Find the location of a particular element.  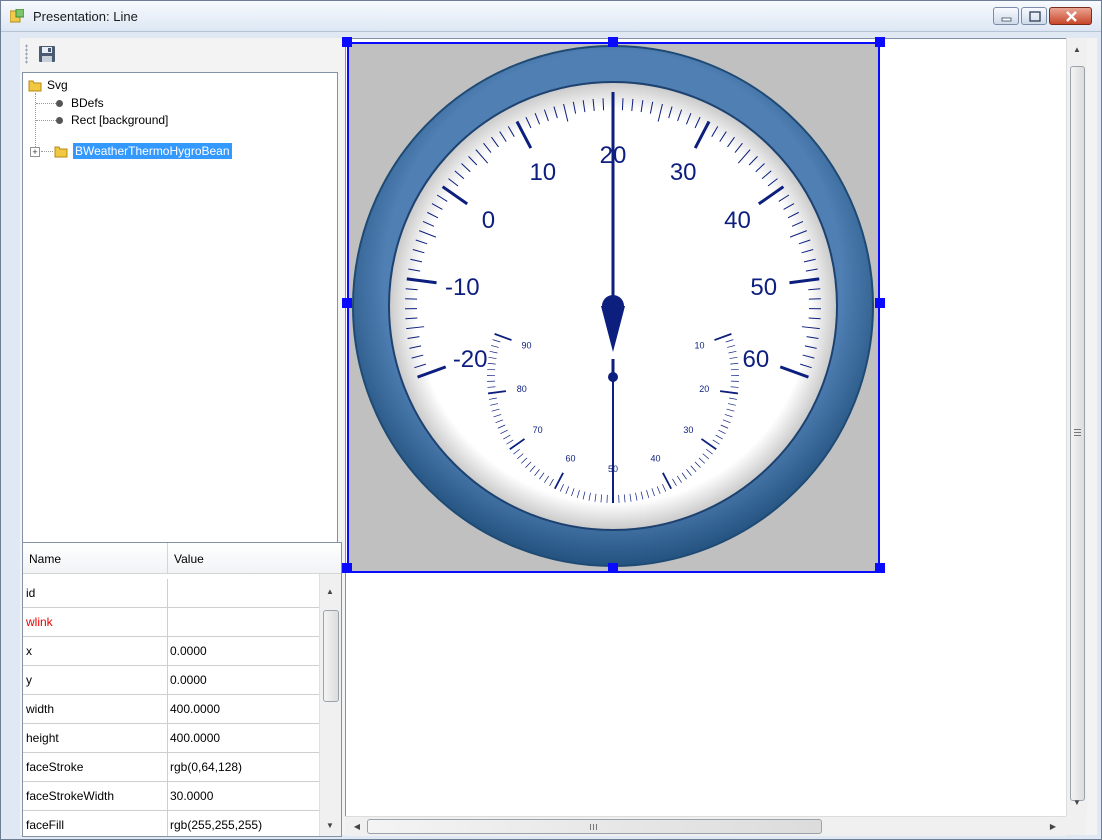

property-grid-scrollbar: ▲ ▼ is located at coordinates (330, 705).